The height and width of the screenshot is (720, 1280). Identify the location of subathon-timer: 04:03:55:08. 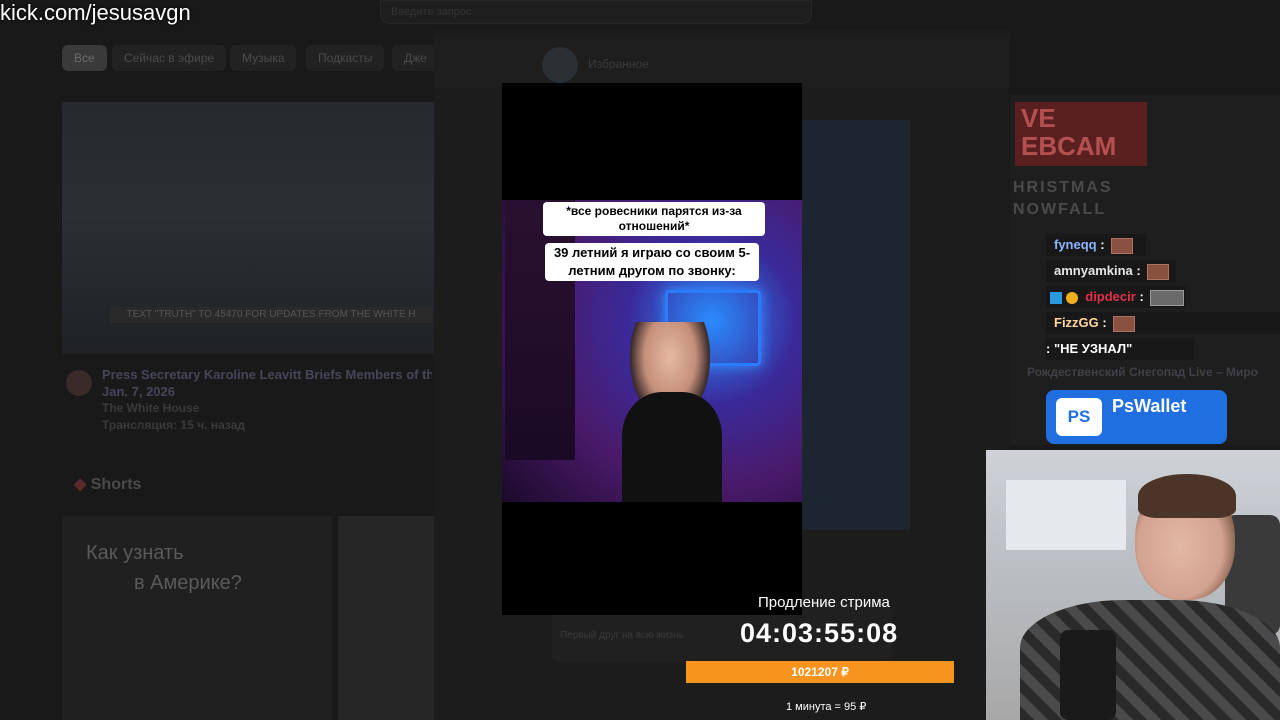
(819, 633).